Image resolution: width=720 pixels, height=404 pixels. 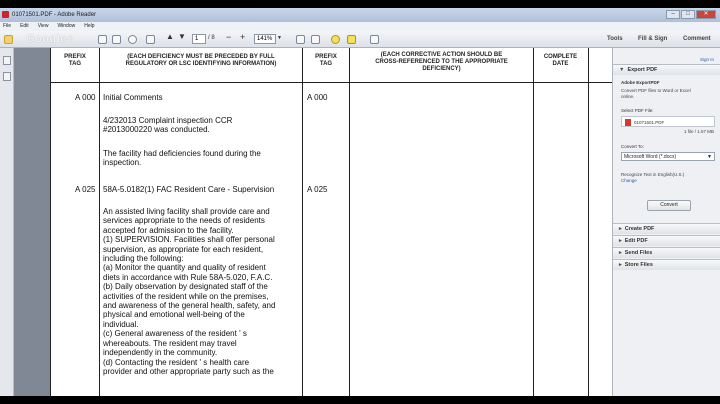 What do you see at coordinates (335, 39) in the screenshot?
I see `sticky-note-icon` at bounding box center [335, 39].